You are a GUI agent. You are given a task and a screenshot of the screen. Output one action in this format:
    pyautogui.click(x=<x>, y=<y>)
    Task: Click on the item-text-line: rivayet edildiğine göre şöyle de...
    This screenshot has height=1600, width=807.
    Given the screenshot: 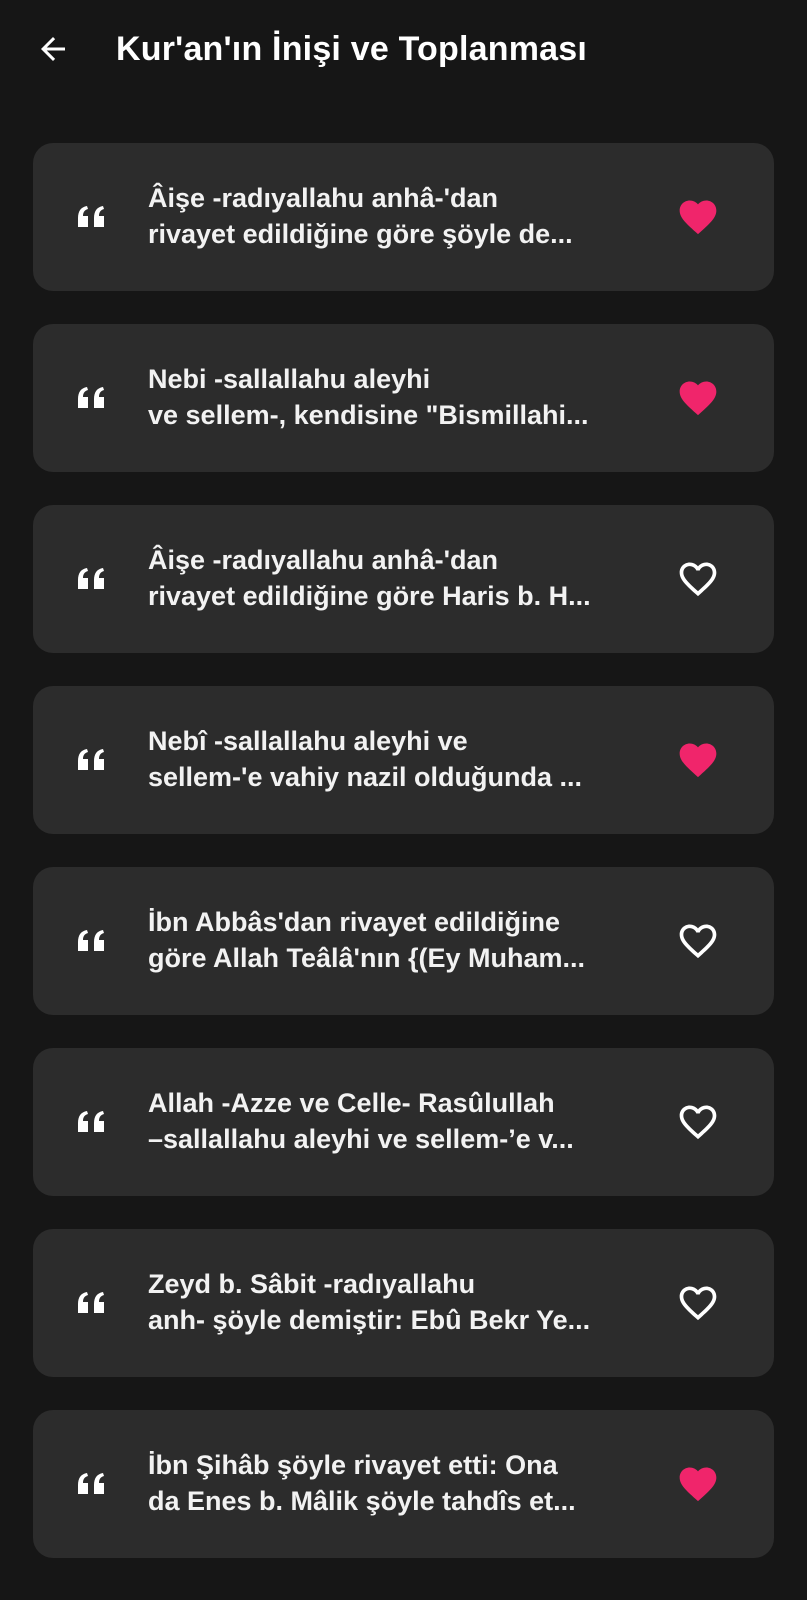 What is the action you would take?
    pyautogui.click(x=360, y=234)
    